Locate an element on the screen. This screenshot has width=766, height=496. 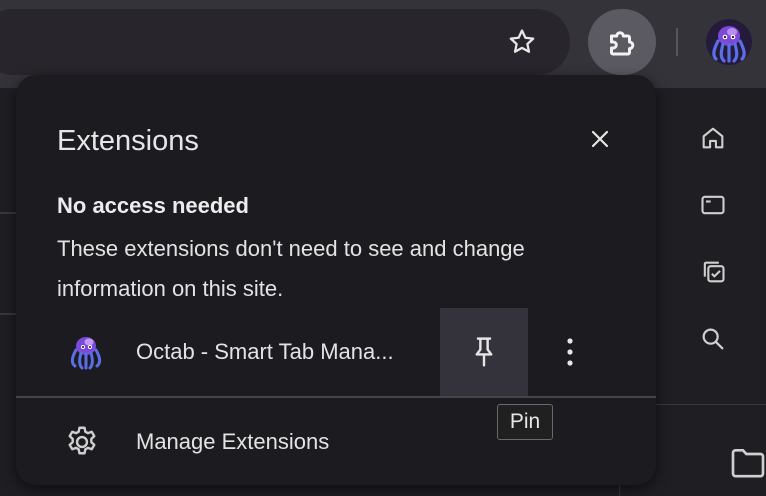
home-icon is located at coordinates (713, 138).